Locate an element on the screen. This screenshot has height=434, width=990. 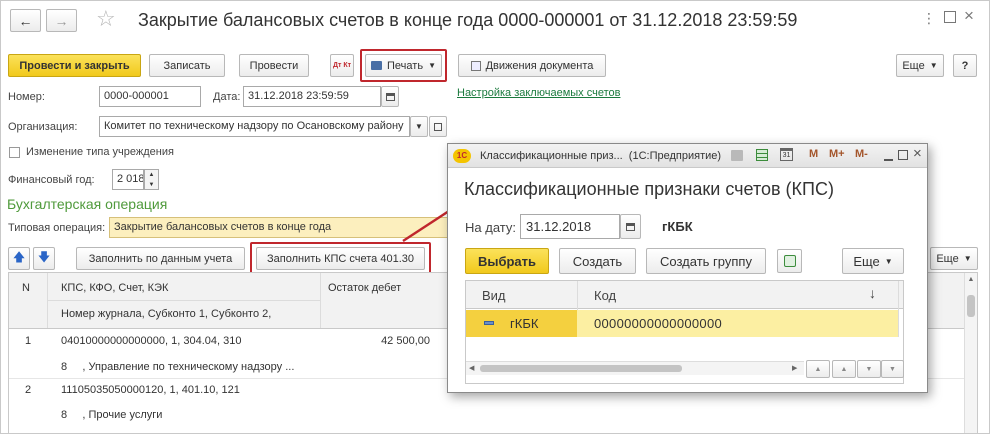
hscroll-left-arrow-icon: ◀ is located at coordinates (471, 368).